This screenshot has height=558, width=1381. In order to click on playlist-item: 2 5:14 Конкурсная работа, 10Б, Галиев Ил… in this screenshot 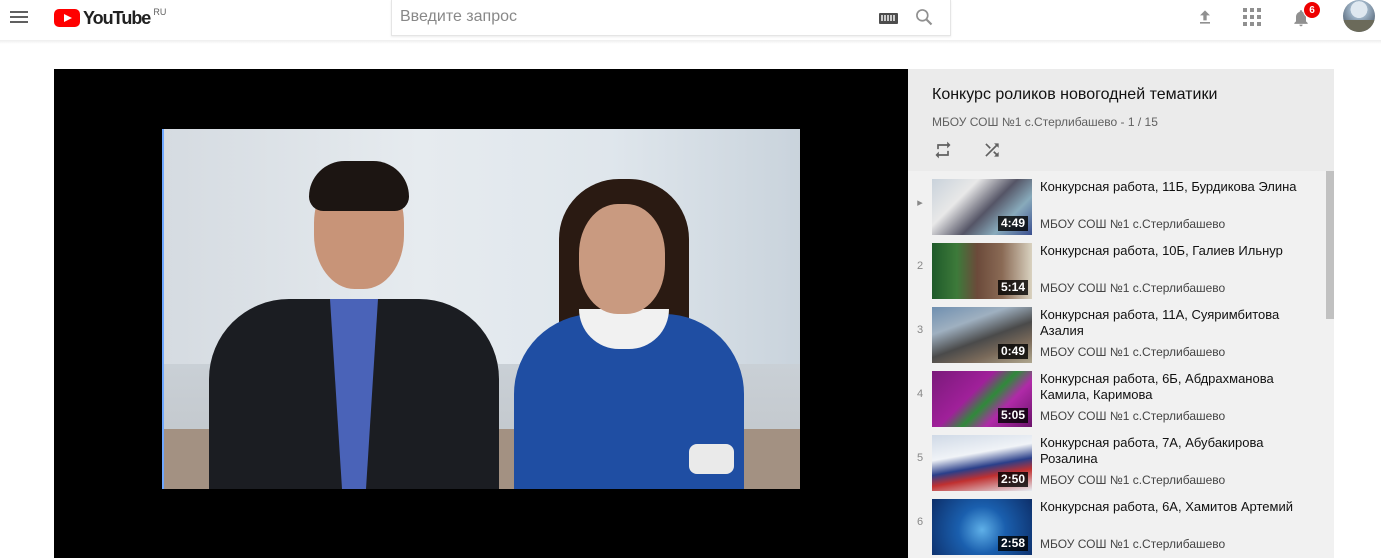, I will do `click(1117, 267)`.